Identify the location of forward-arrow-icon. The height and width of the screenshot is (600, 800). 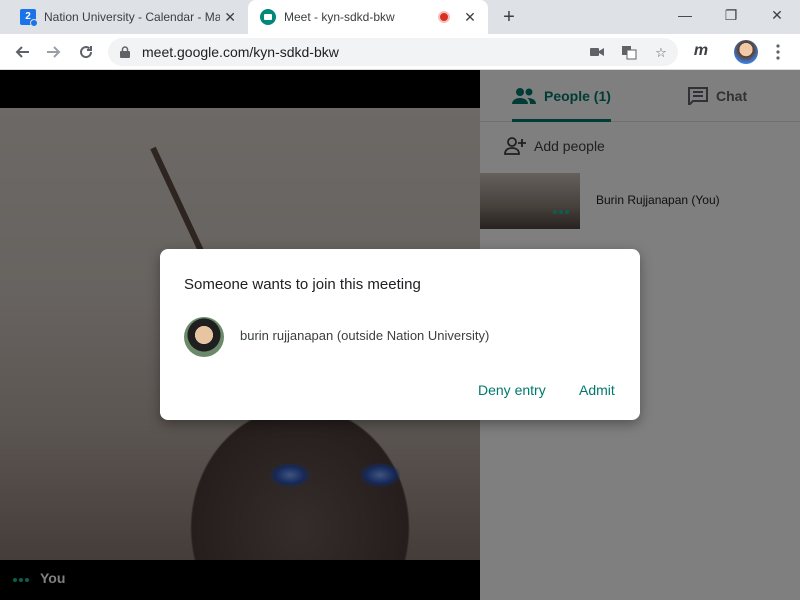
(54, 52).